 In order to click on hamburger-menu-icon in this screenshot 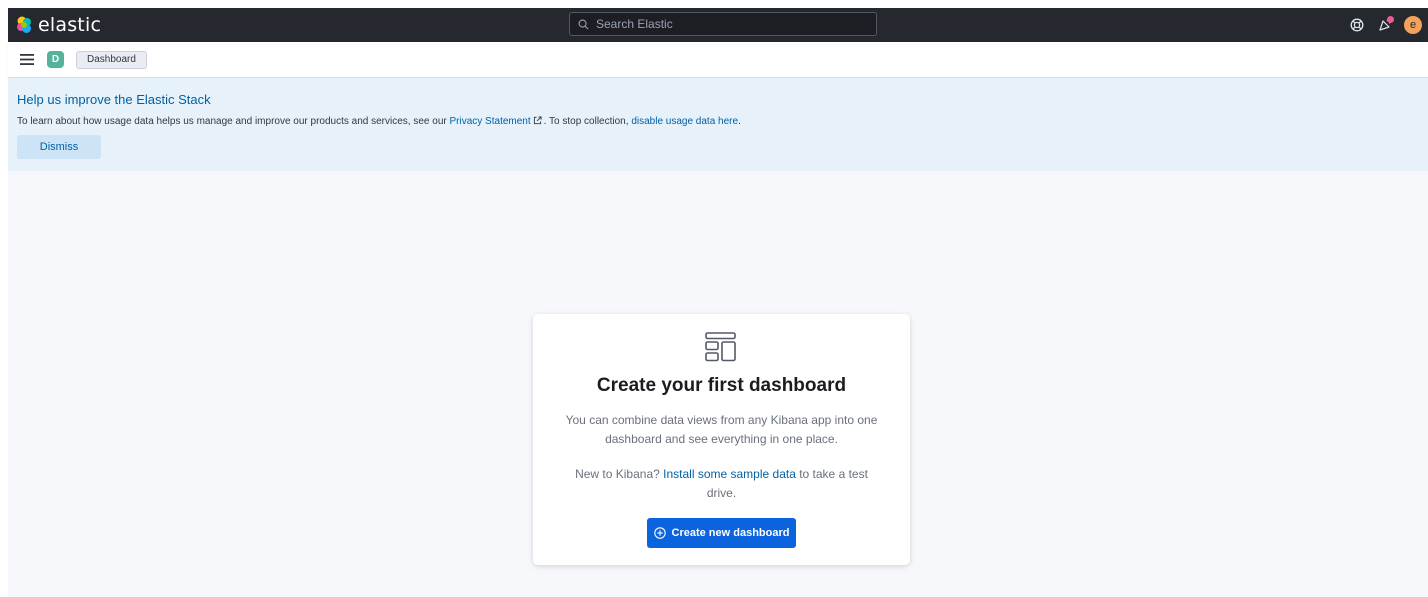, I will do `click(27, 59)`.